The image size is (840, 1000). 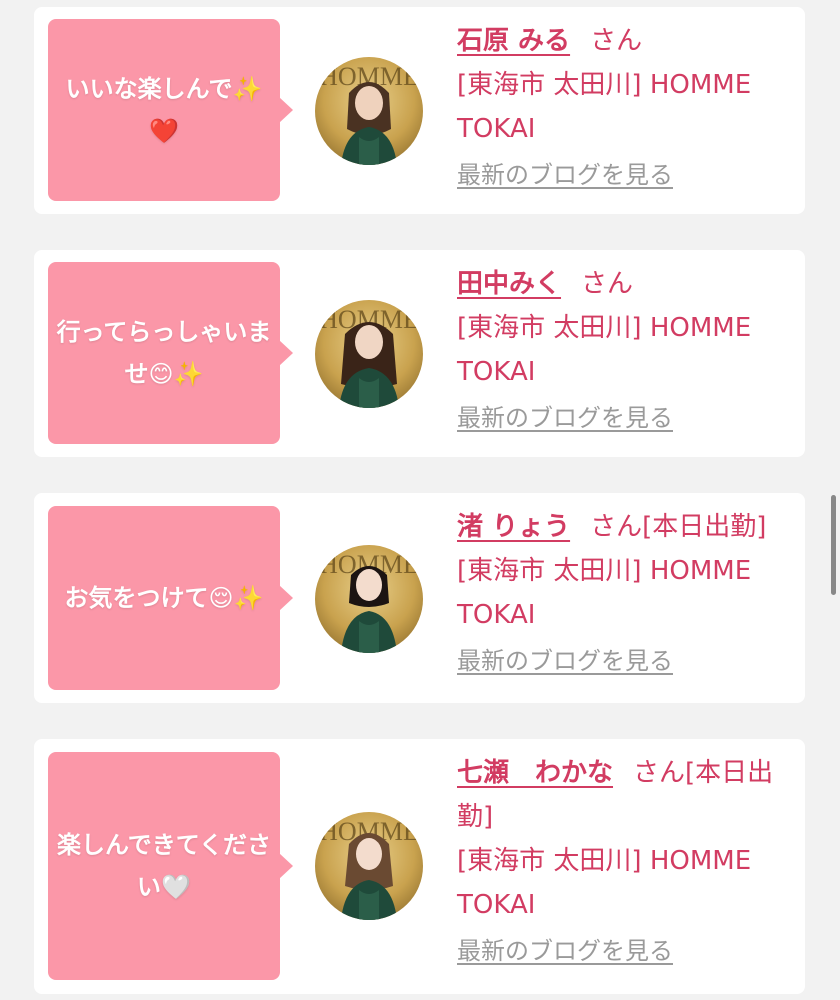 I want to click on cast-name-link: 渚 りょう, so click(x=513, y=527).